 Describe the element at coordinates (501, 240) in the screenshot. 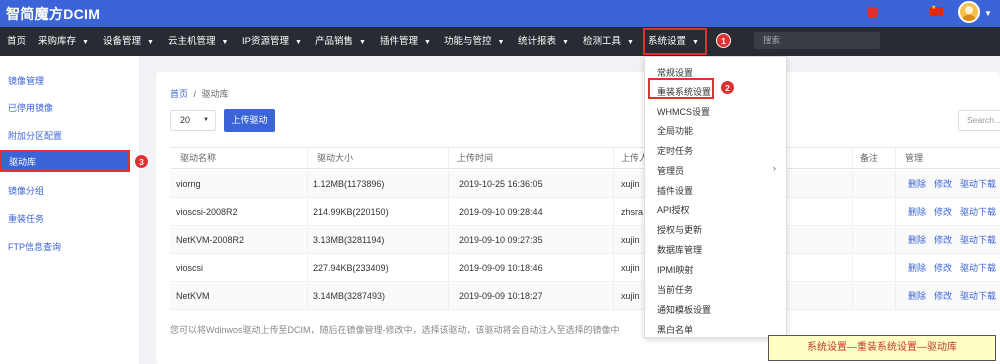

I see `cell-upload-time: 2019-09-10 09:27:35` at that location.